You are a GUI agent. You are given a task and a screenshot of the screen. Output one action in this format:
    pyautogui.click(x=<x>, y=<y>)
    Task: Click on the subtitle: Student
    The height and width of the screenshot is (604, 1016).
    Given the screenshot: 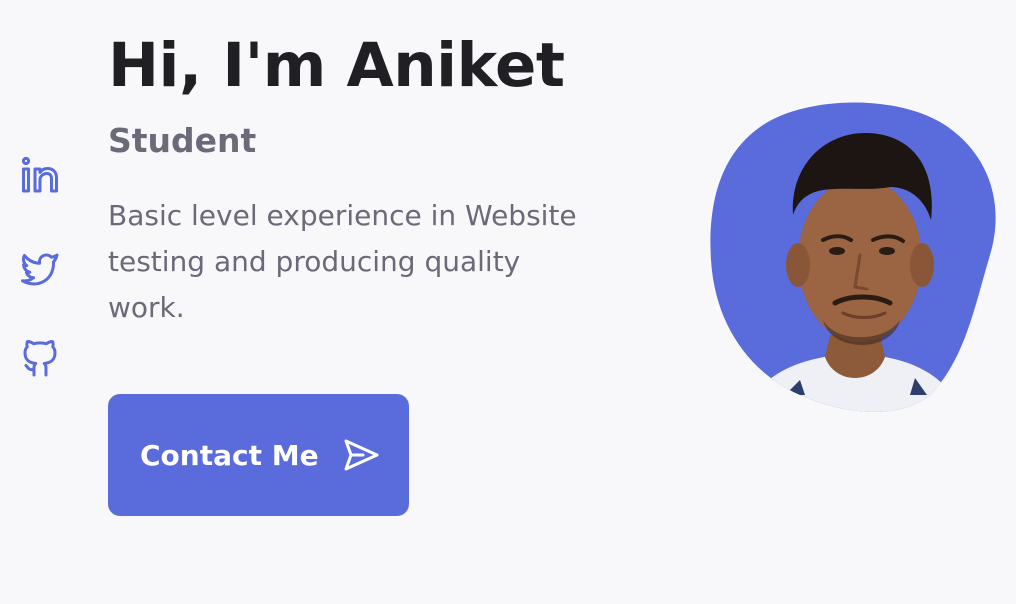 What is the action you would take?
    pyautogui.click(x=182, y=140)
    